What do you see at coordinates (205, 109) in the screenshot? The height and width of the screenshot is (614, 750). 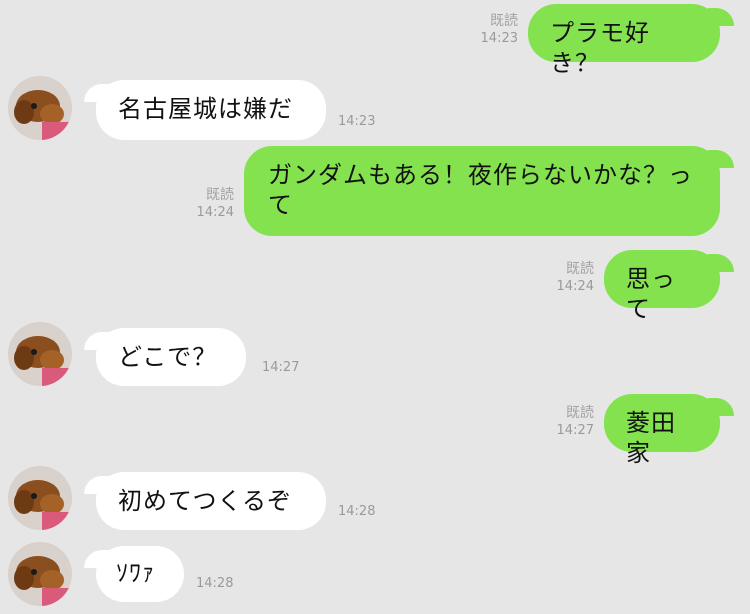 I see `message-text: 名古屋城は嫌だ` at bounding box center [205, 109].